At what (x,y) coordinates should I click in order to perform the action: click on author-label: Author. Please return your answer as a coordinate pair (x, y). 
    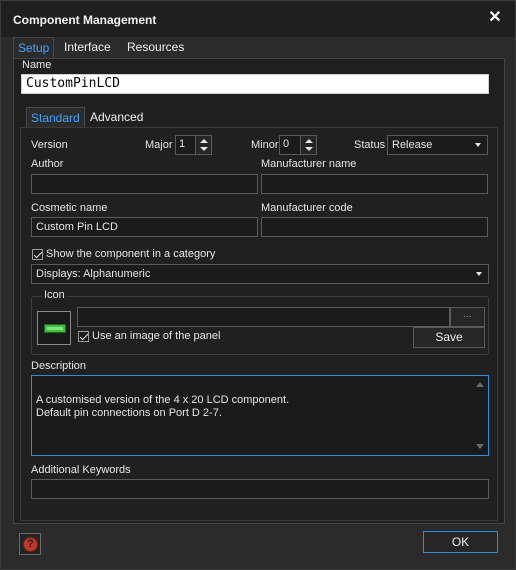
    Looking at the image, I should click on (47, 164).